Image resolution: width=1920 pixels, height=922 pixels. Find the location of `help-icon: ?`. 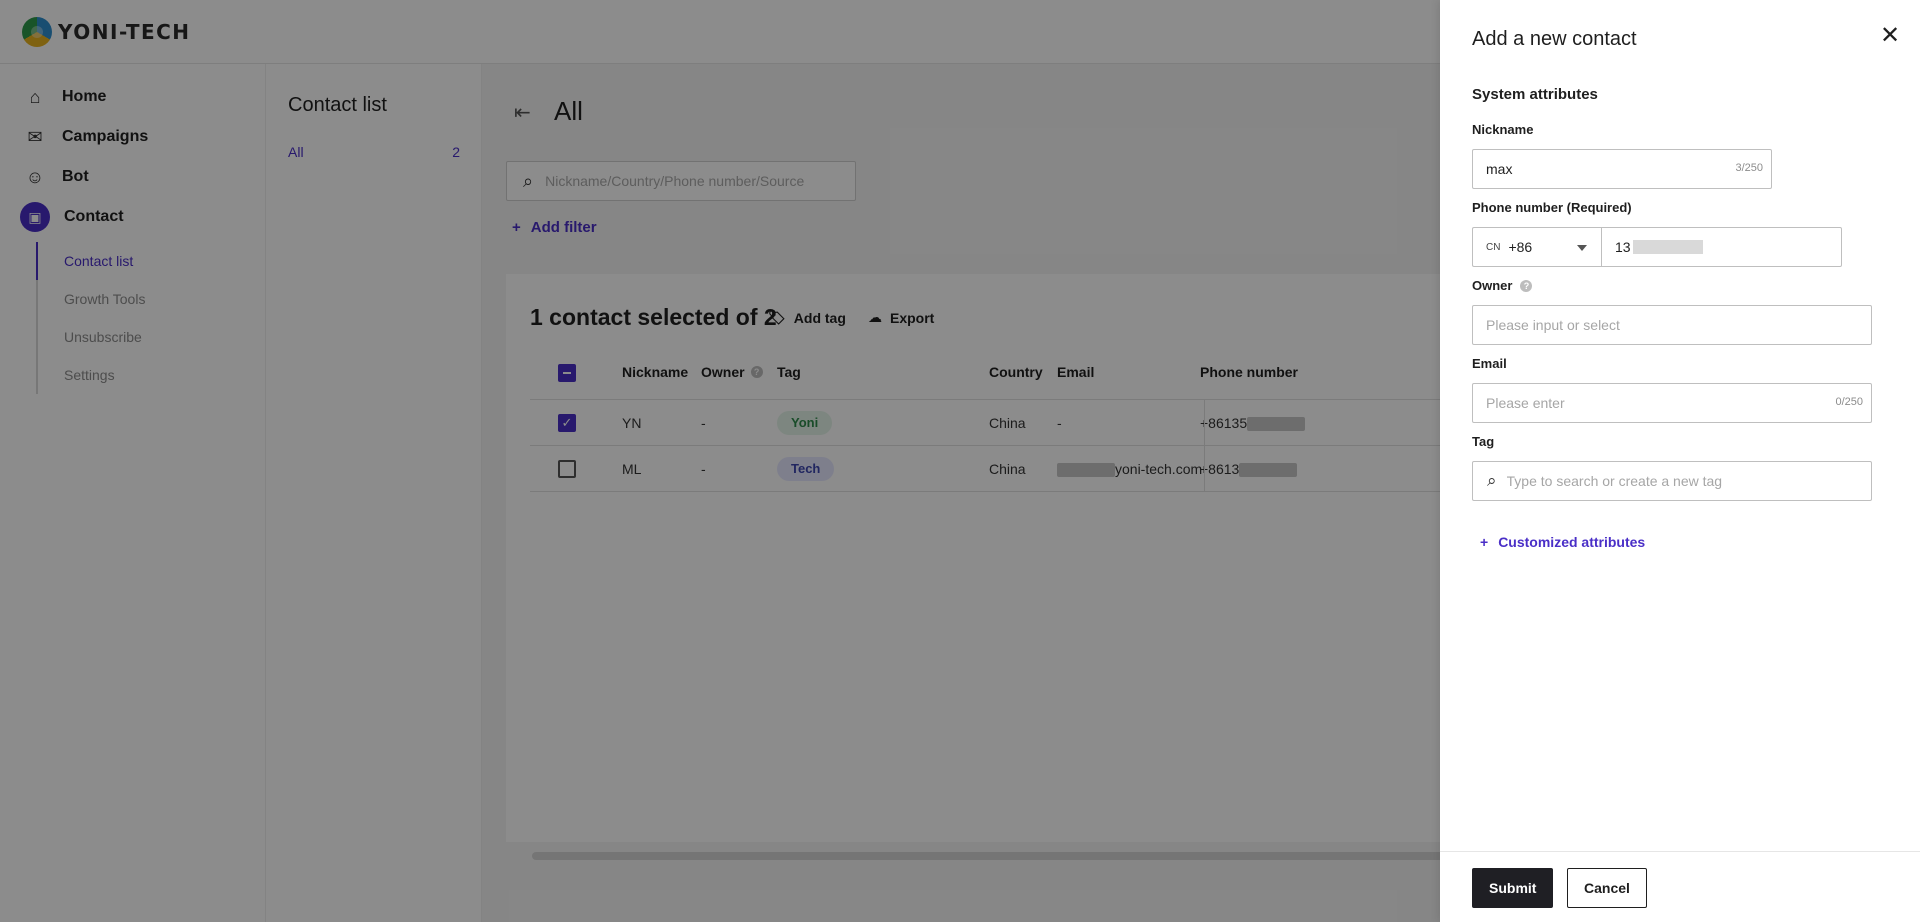

help-icon: ? is located at coordinates (1526, 285).